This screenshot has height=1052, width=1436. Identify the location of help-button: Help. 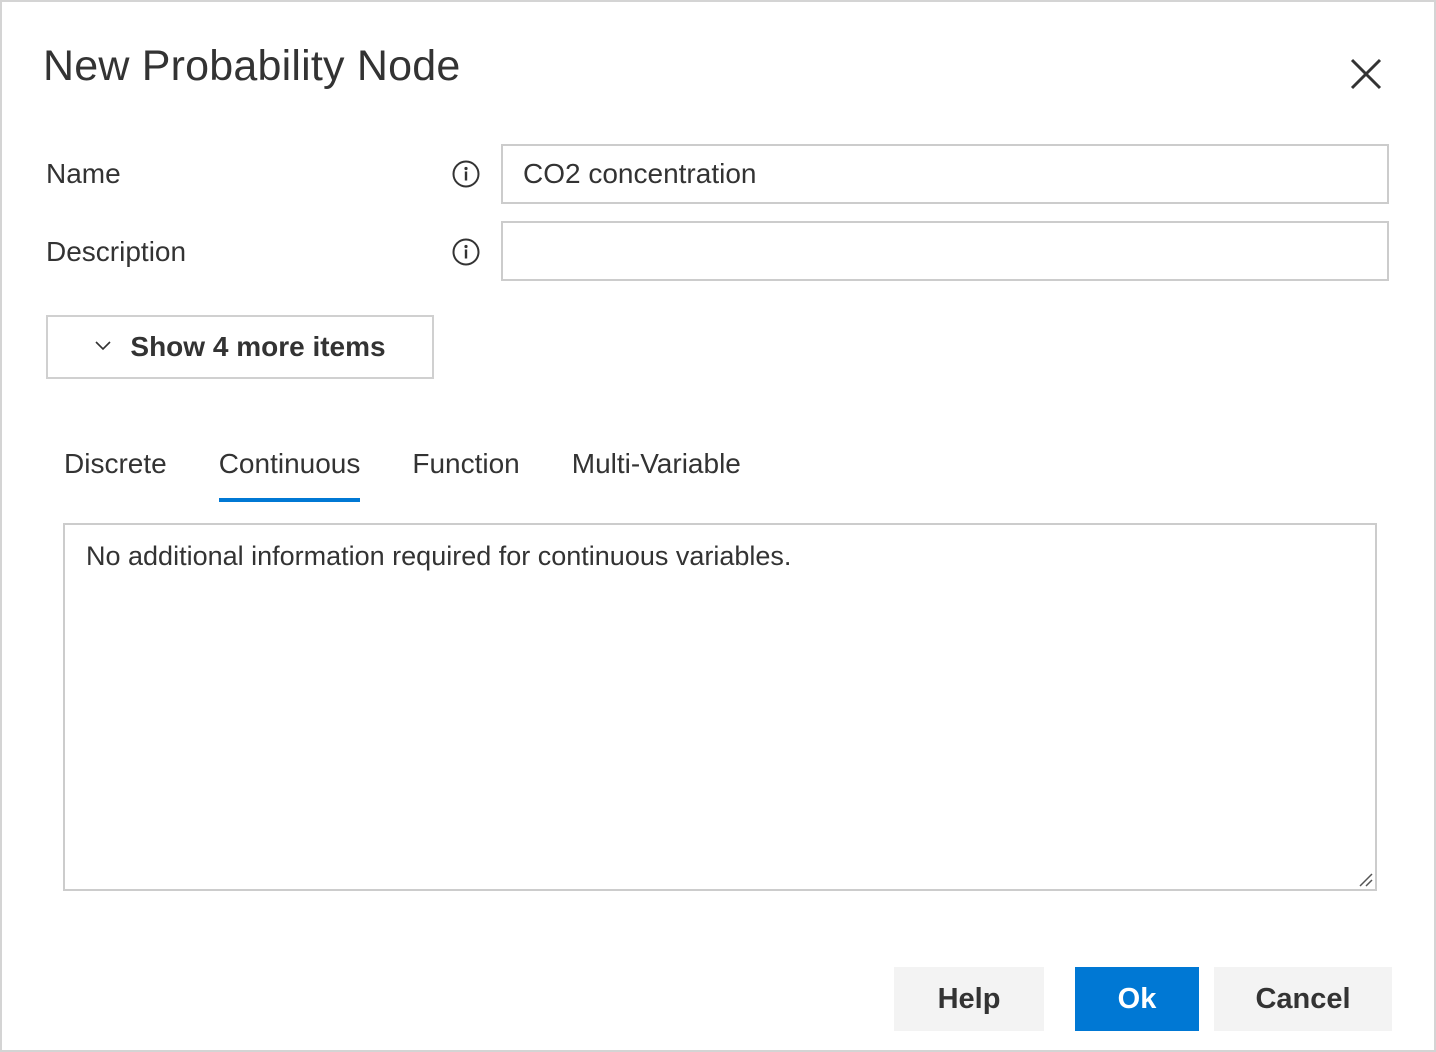
(969, 999).